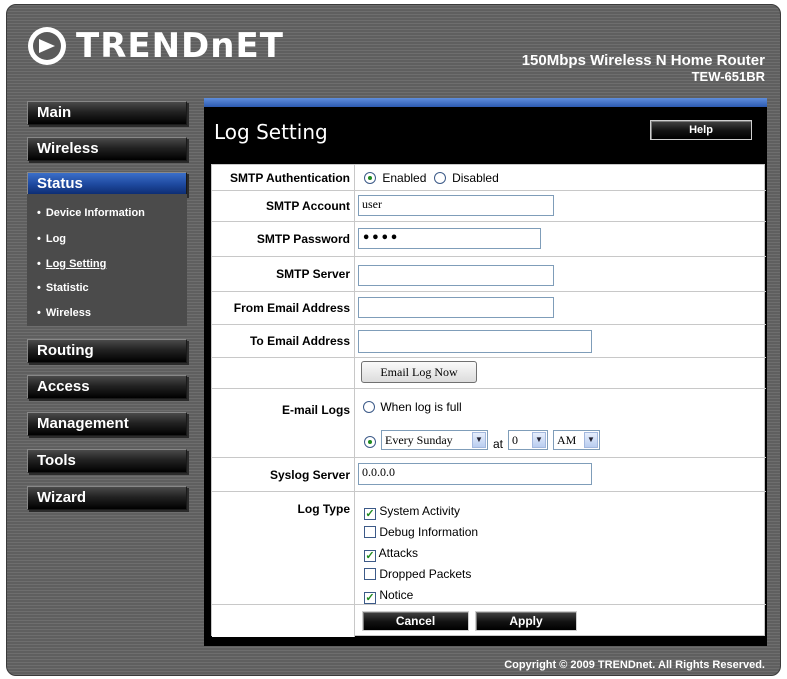 Image resolution: width=787 pixels, height=679 pixels. I want to click on email-logs-full-radio, so click(369, 407).